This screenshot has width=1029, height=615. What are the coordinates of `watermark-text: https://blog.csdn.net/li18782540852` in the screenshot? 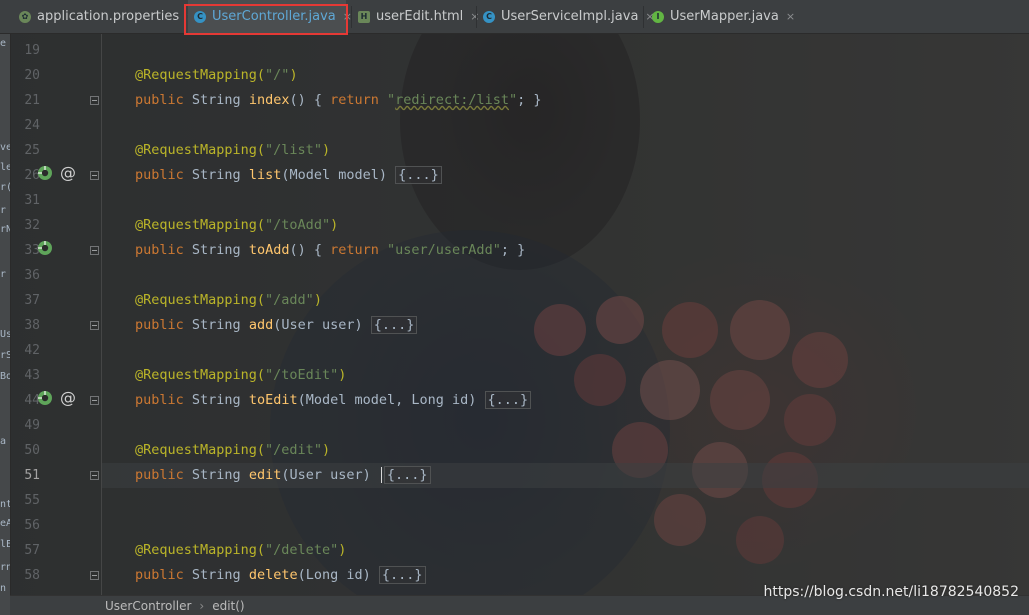 It's located at (891, 592).